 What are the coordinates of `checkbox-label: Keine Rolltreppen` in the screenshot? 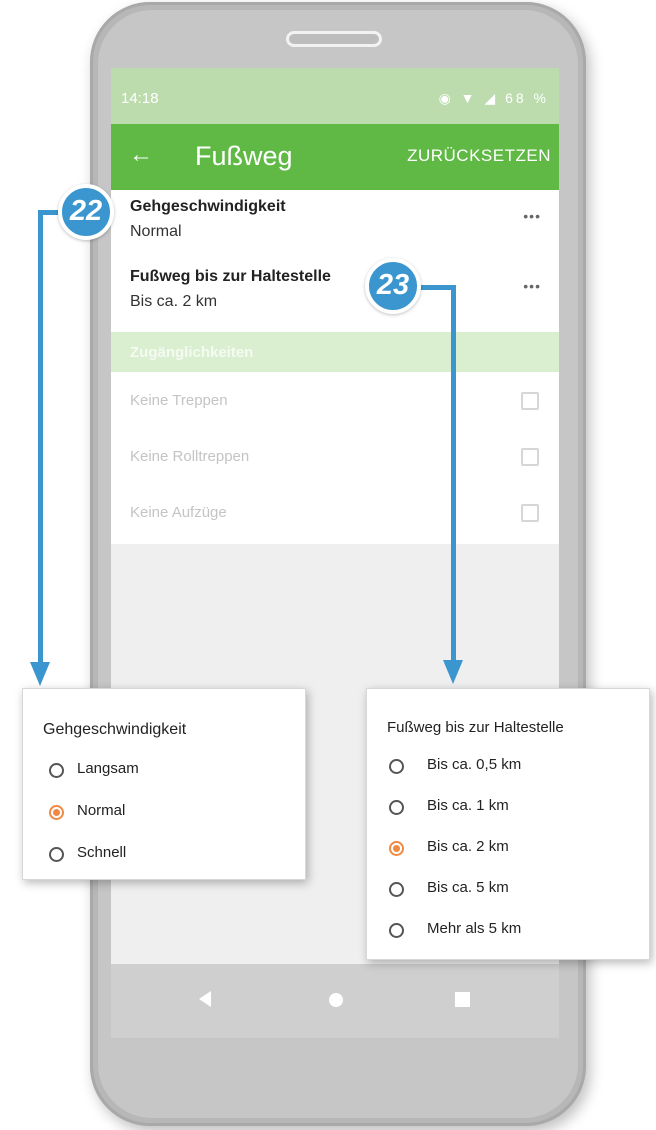 It's located at (190, 456).